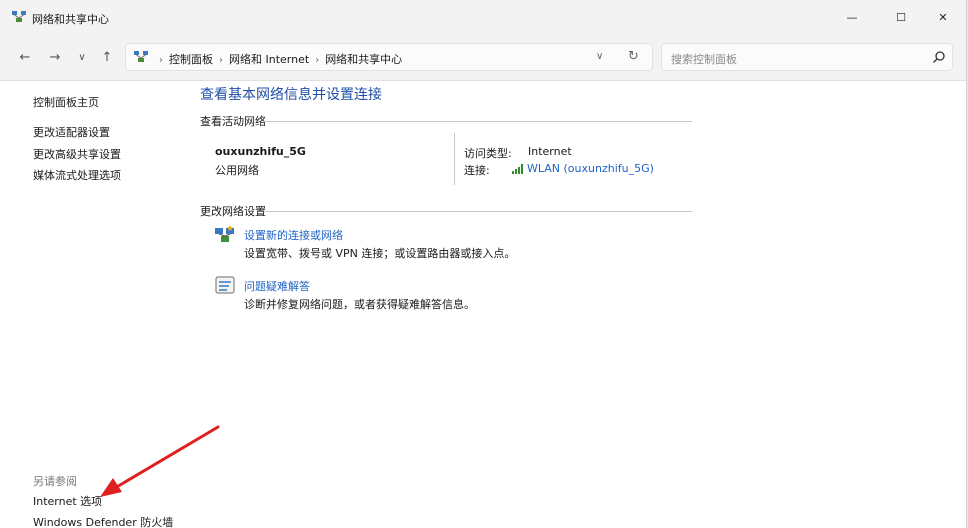 Image resolution: width=968 pixels, height=528 pixels. I want to click on annotation-arrow, so click(160, 461).